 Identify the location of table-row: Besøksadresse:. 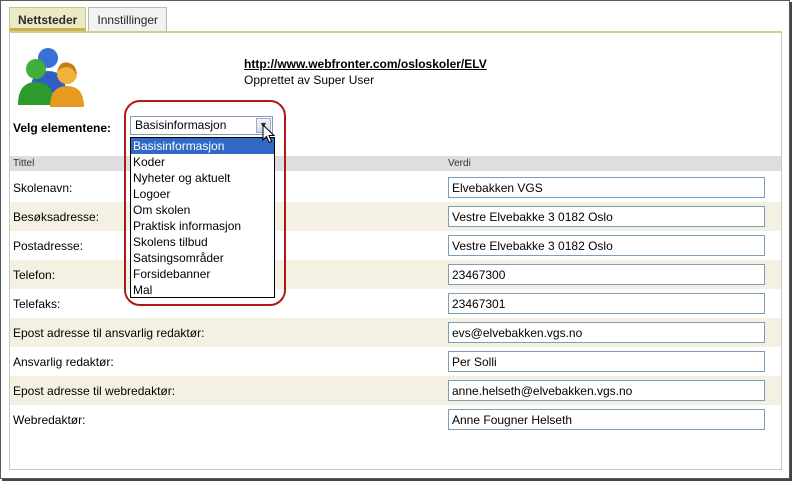
(395, 216).